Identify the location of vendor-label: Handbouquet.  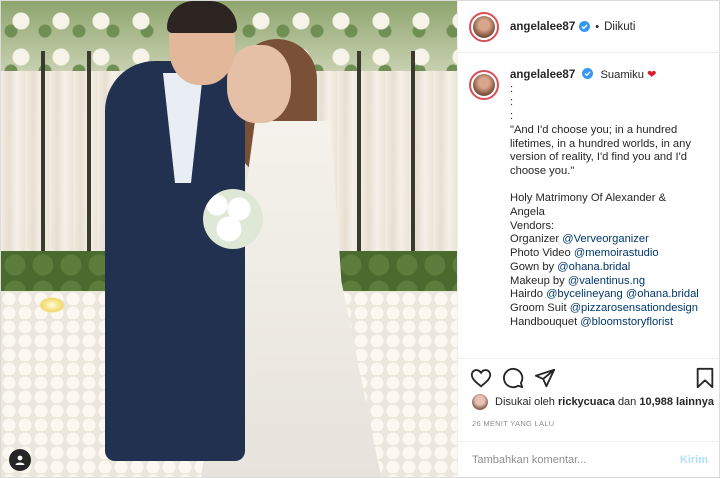
(544, 321).